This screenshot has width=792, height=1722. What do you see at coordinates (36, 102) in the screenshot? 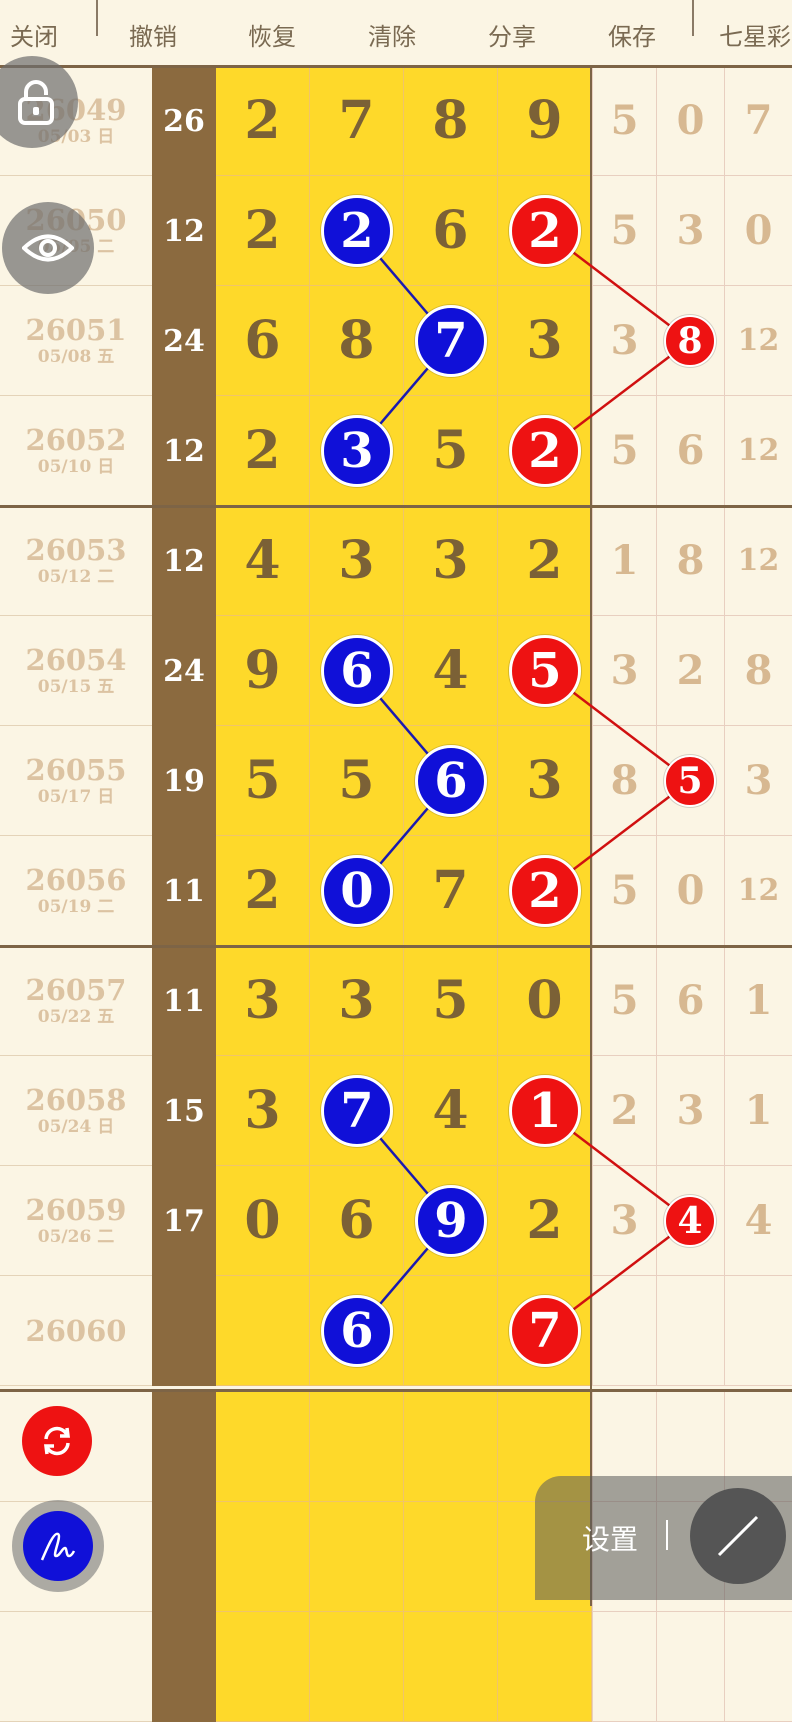
I see `lock-icon` at bounding box center [36, 102].